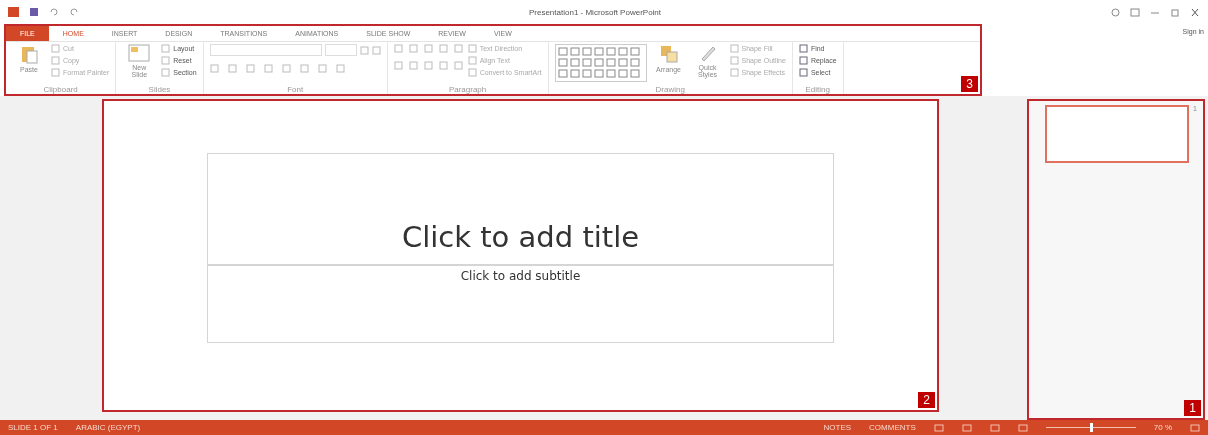  I want to click on zoom-percentage: 70 %, so click(1162, 427).